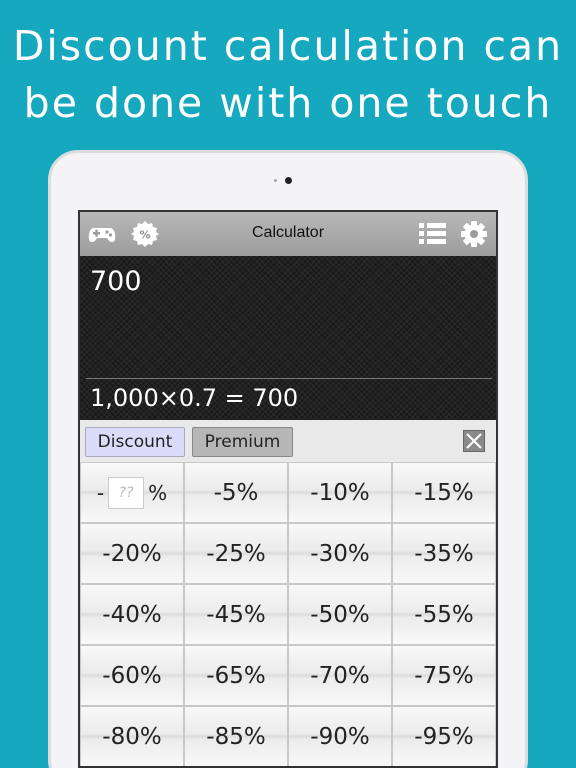  I want to click on discount-key-50: -50%, so click(340, 614).